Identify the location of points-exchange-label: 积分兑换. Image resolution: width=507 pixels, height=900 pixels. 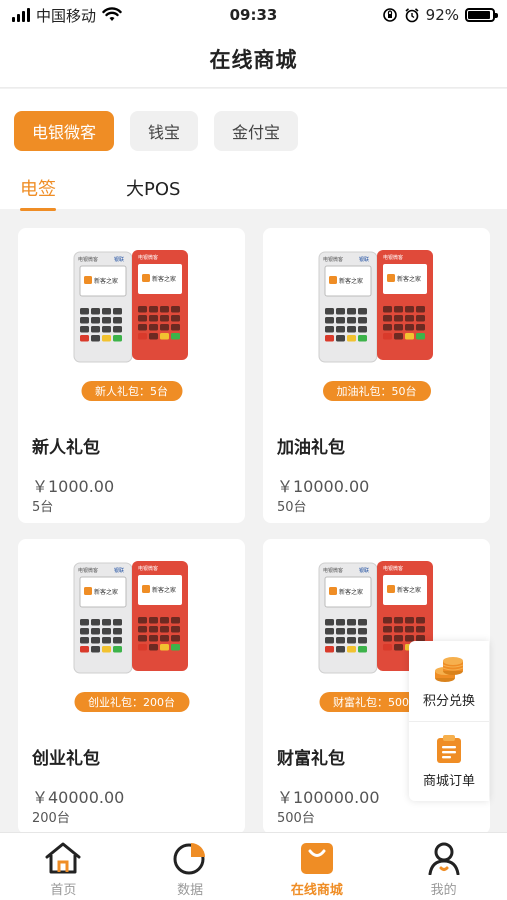
(448, 701).